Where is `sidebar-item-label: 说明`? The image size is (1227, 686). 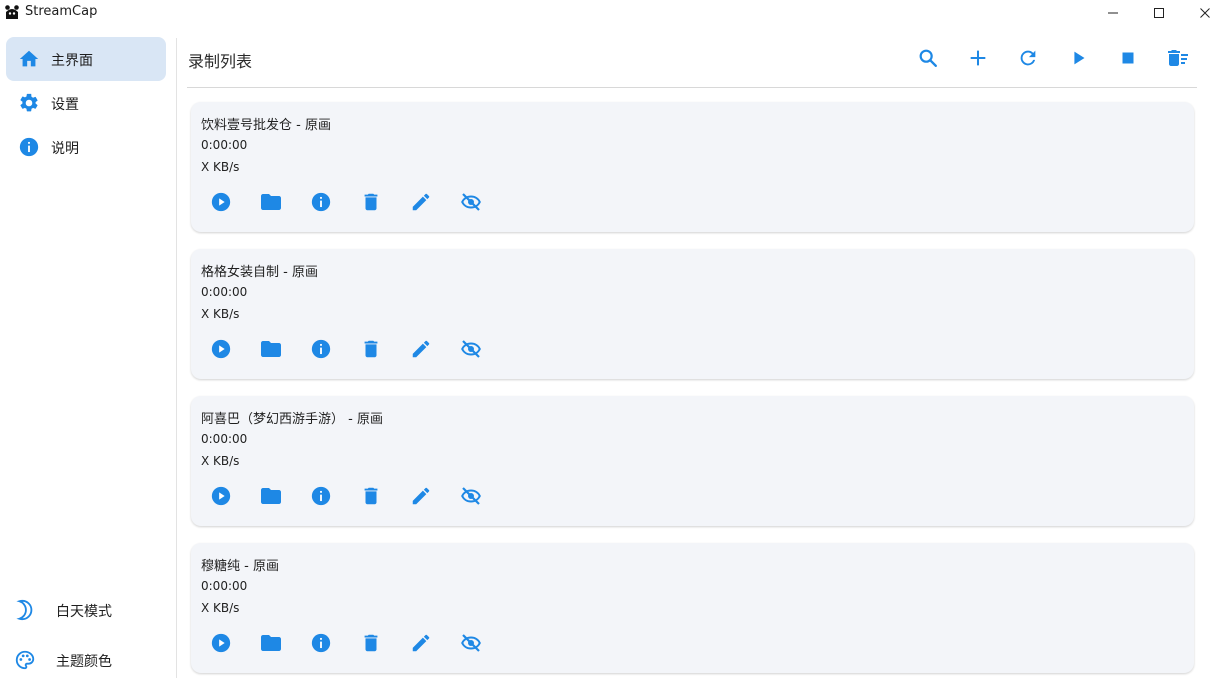 sidebar-item-label: 说明 is located at coordinates (65, 149).